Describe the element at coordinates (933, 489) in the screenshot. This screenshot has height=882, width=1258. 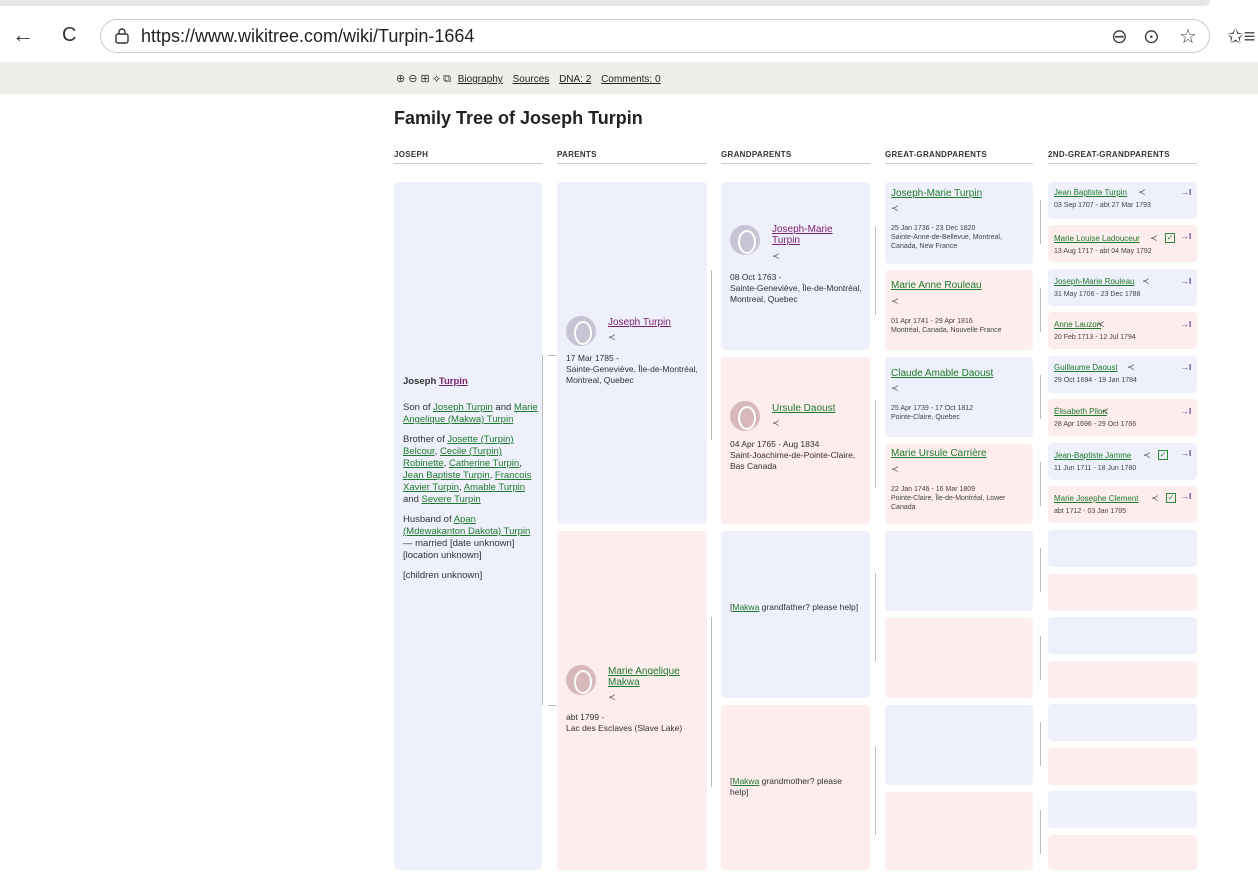
I see `dates: 22 Jan 1746 - 16 Mar 1809` at that location.